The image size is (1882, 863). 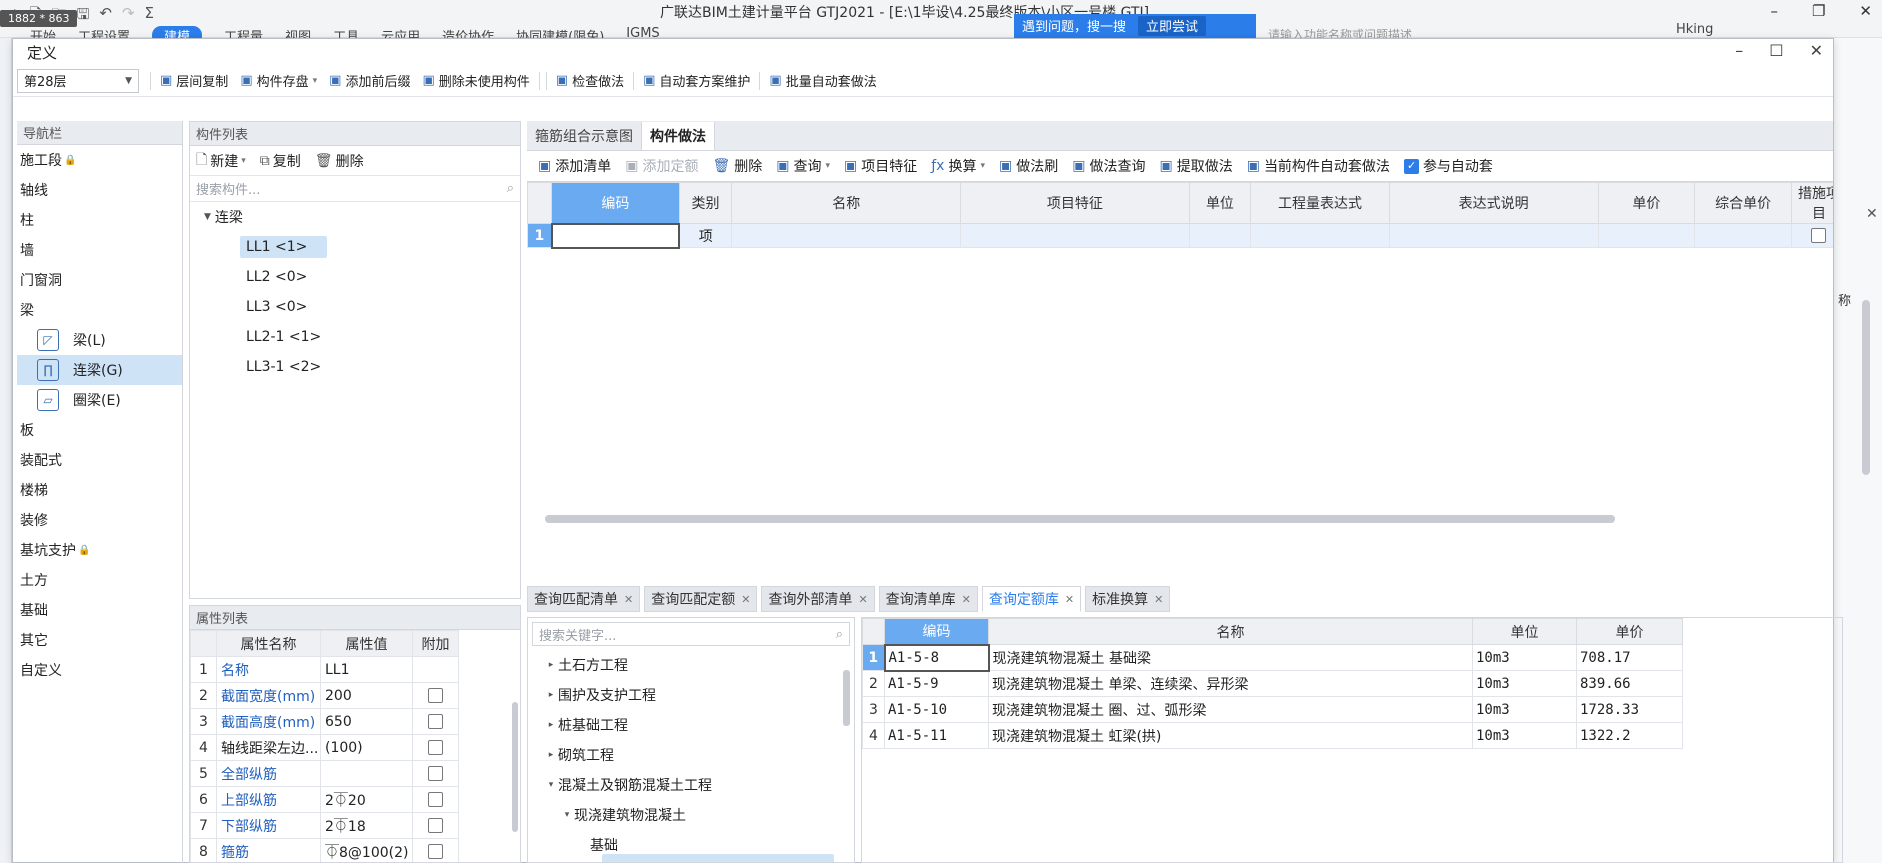 I want to click on quota-name: 现浇建筑物混凝土 圈、过、弧形梁, so click(x=1230, y=709).